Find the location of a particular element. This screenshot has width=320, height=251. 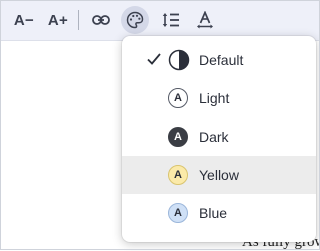

link-button is located at coordinates (101, 20).